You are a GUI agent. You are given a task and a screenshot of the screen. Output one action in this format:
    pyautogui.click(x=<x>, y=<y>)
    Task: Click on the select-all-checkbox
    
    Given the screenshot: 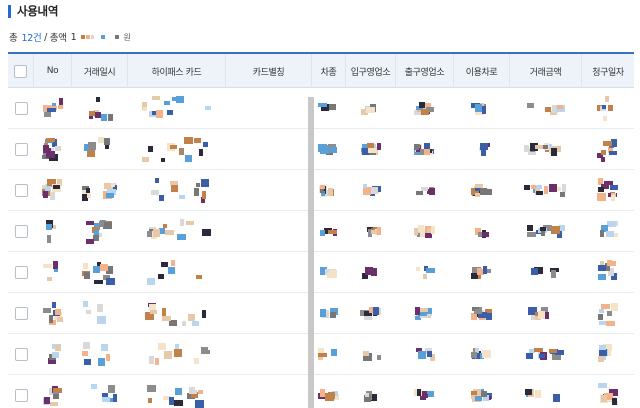 What is the action you would take?
    pyautogui.click(x=20, y=71)
    